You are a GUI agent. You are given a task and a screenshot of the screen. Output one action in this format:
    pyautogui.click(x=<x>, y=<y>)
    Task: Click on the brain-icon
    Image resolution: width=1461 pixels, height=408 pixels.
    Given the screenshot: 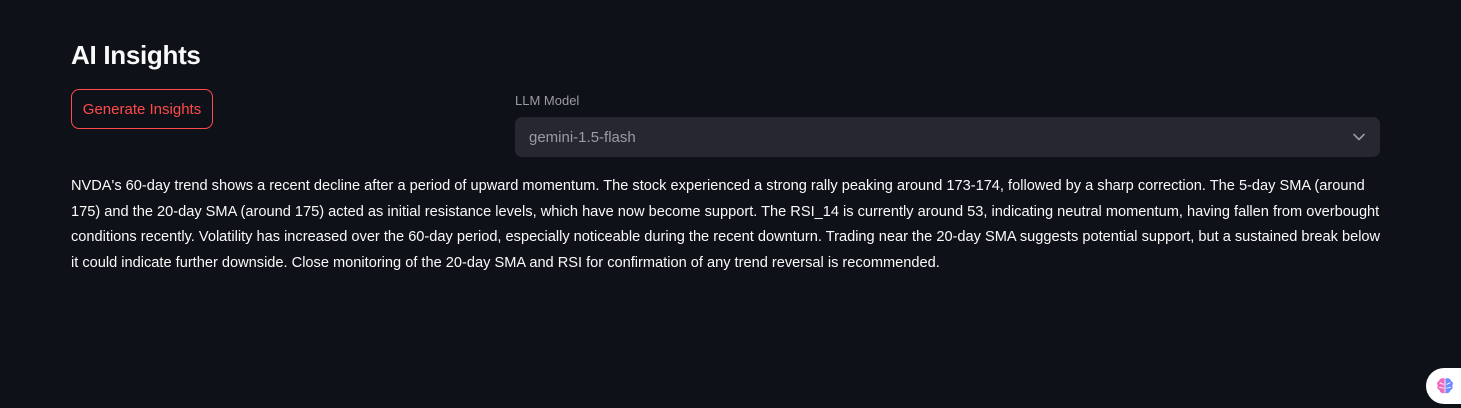 What is the action you would take?
    pyautogui.click(x=1445, y=386)
    